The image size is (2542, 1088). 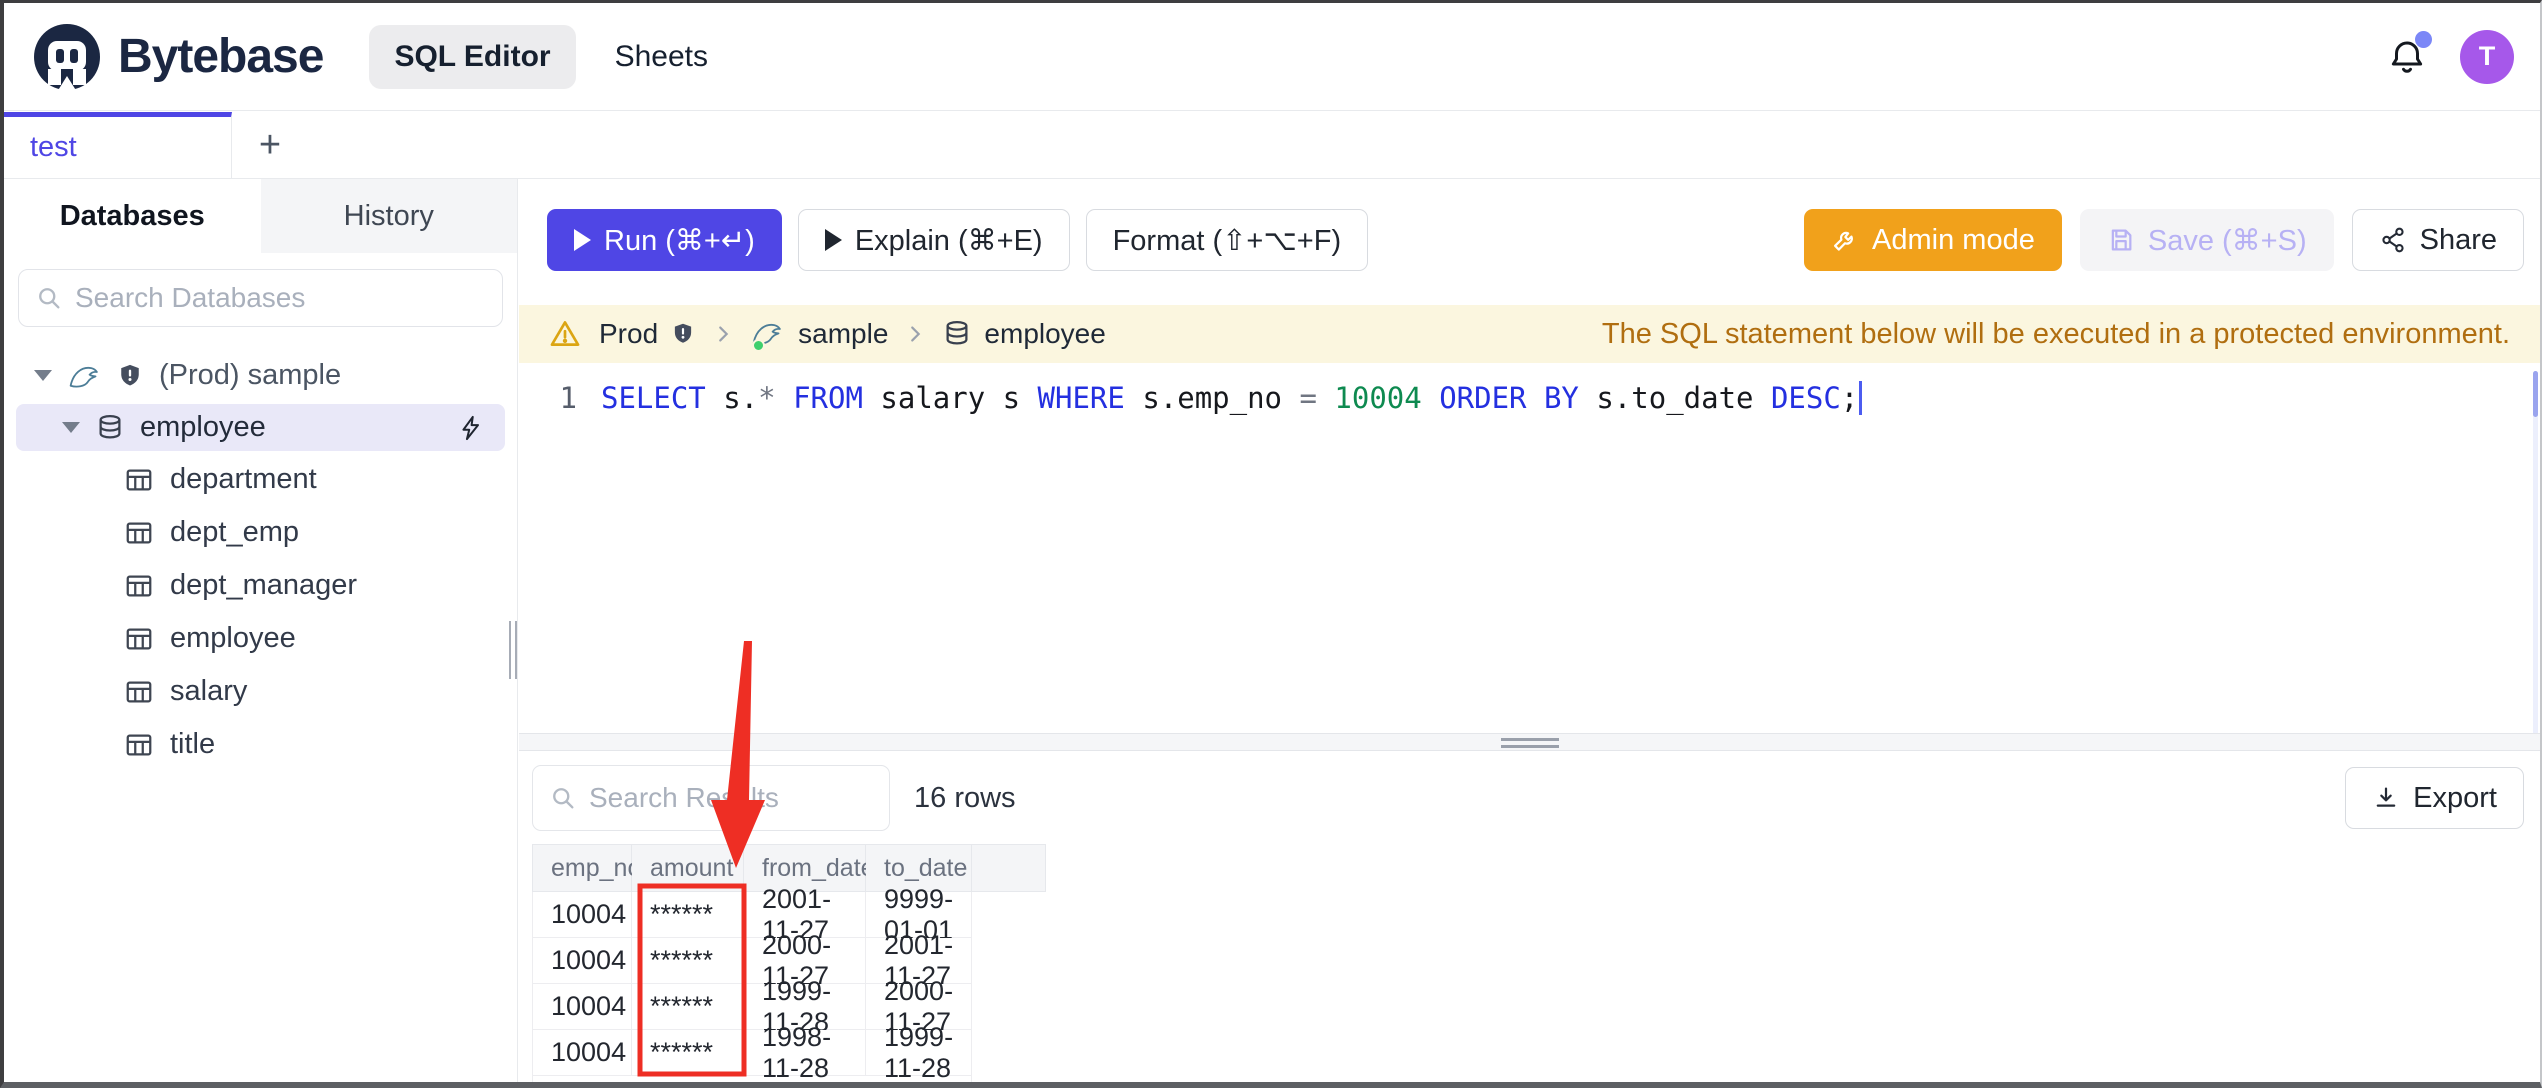 I want to click on sql-token-keyword: ORDER, so click(x=1483, y=398).